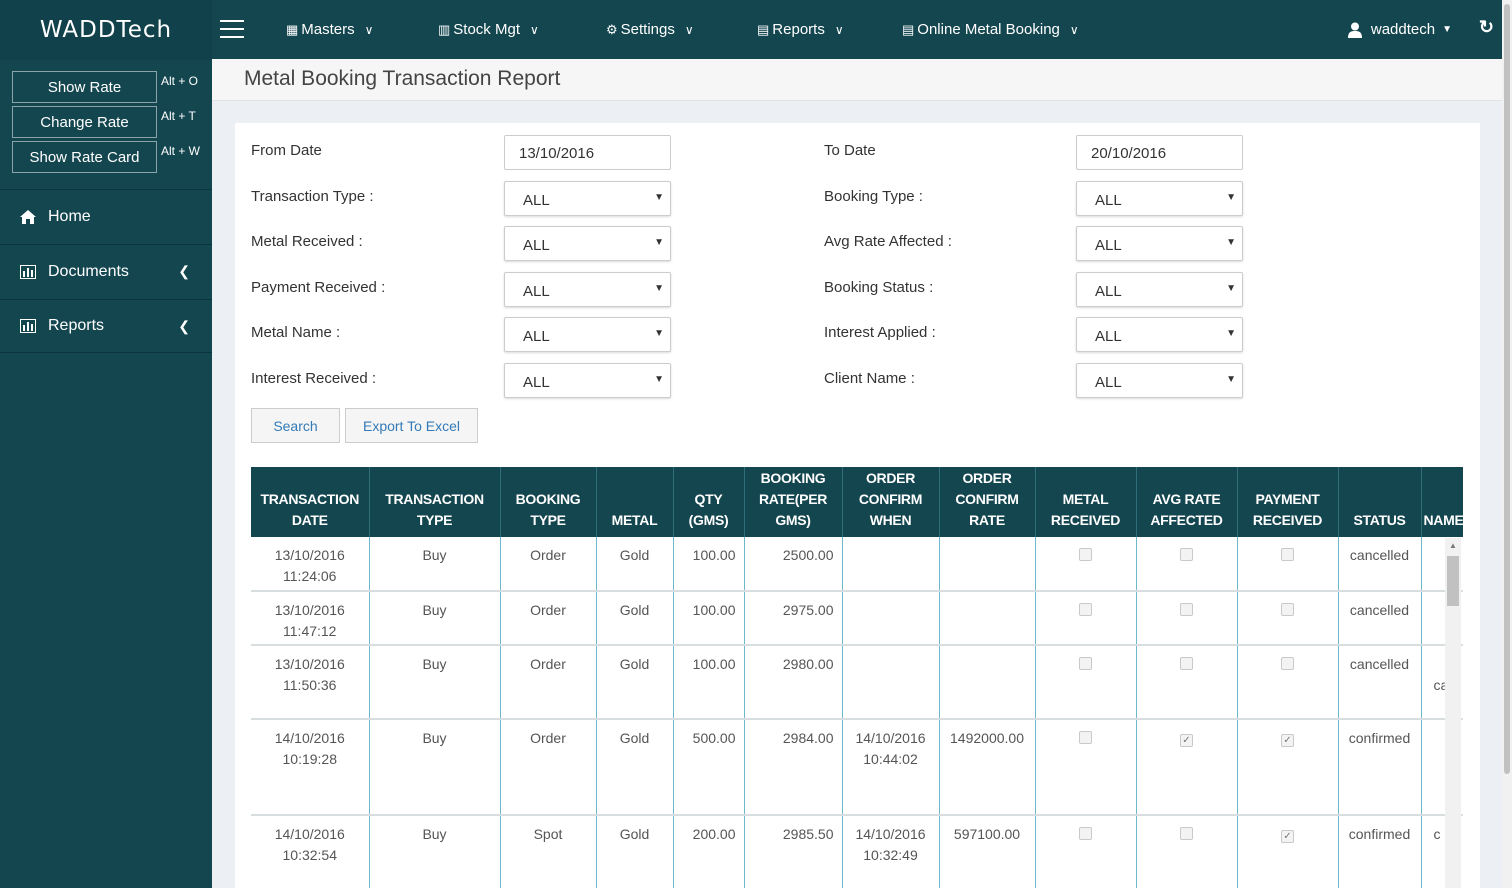  What do you see at coordinates (1187, 502) in the screenshot?
I see `column-header: AVG RATE AFFECTED` at bounding box center [1187, 502].